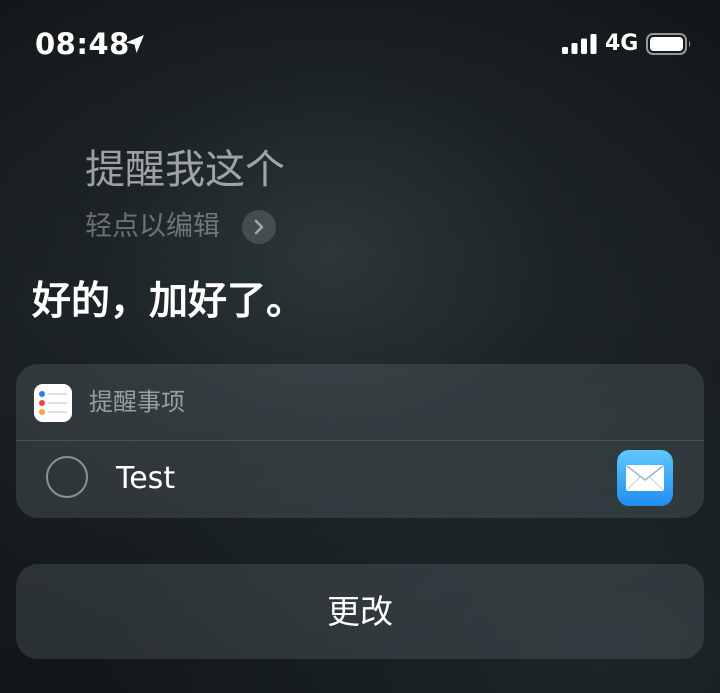  I want to click on reminders-app-icon, so click(53, 403).